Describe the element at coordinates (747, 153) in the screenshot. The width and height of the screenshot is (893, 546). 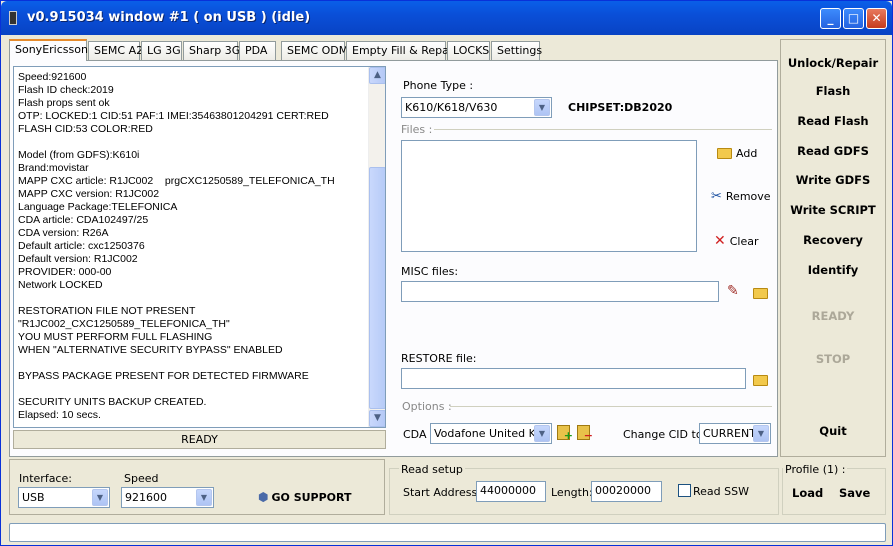
I see `add-label: Add` at that location.